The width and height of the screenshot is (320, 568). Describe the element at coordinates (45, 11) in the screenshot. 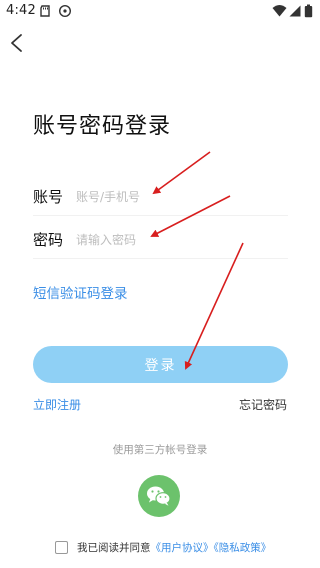

I see `sd-card-icon` at that location.